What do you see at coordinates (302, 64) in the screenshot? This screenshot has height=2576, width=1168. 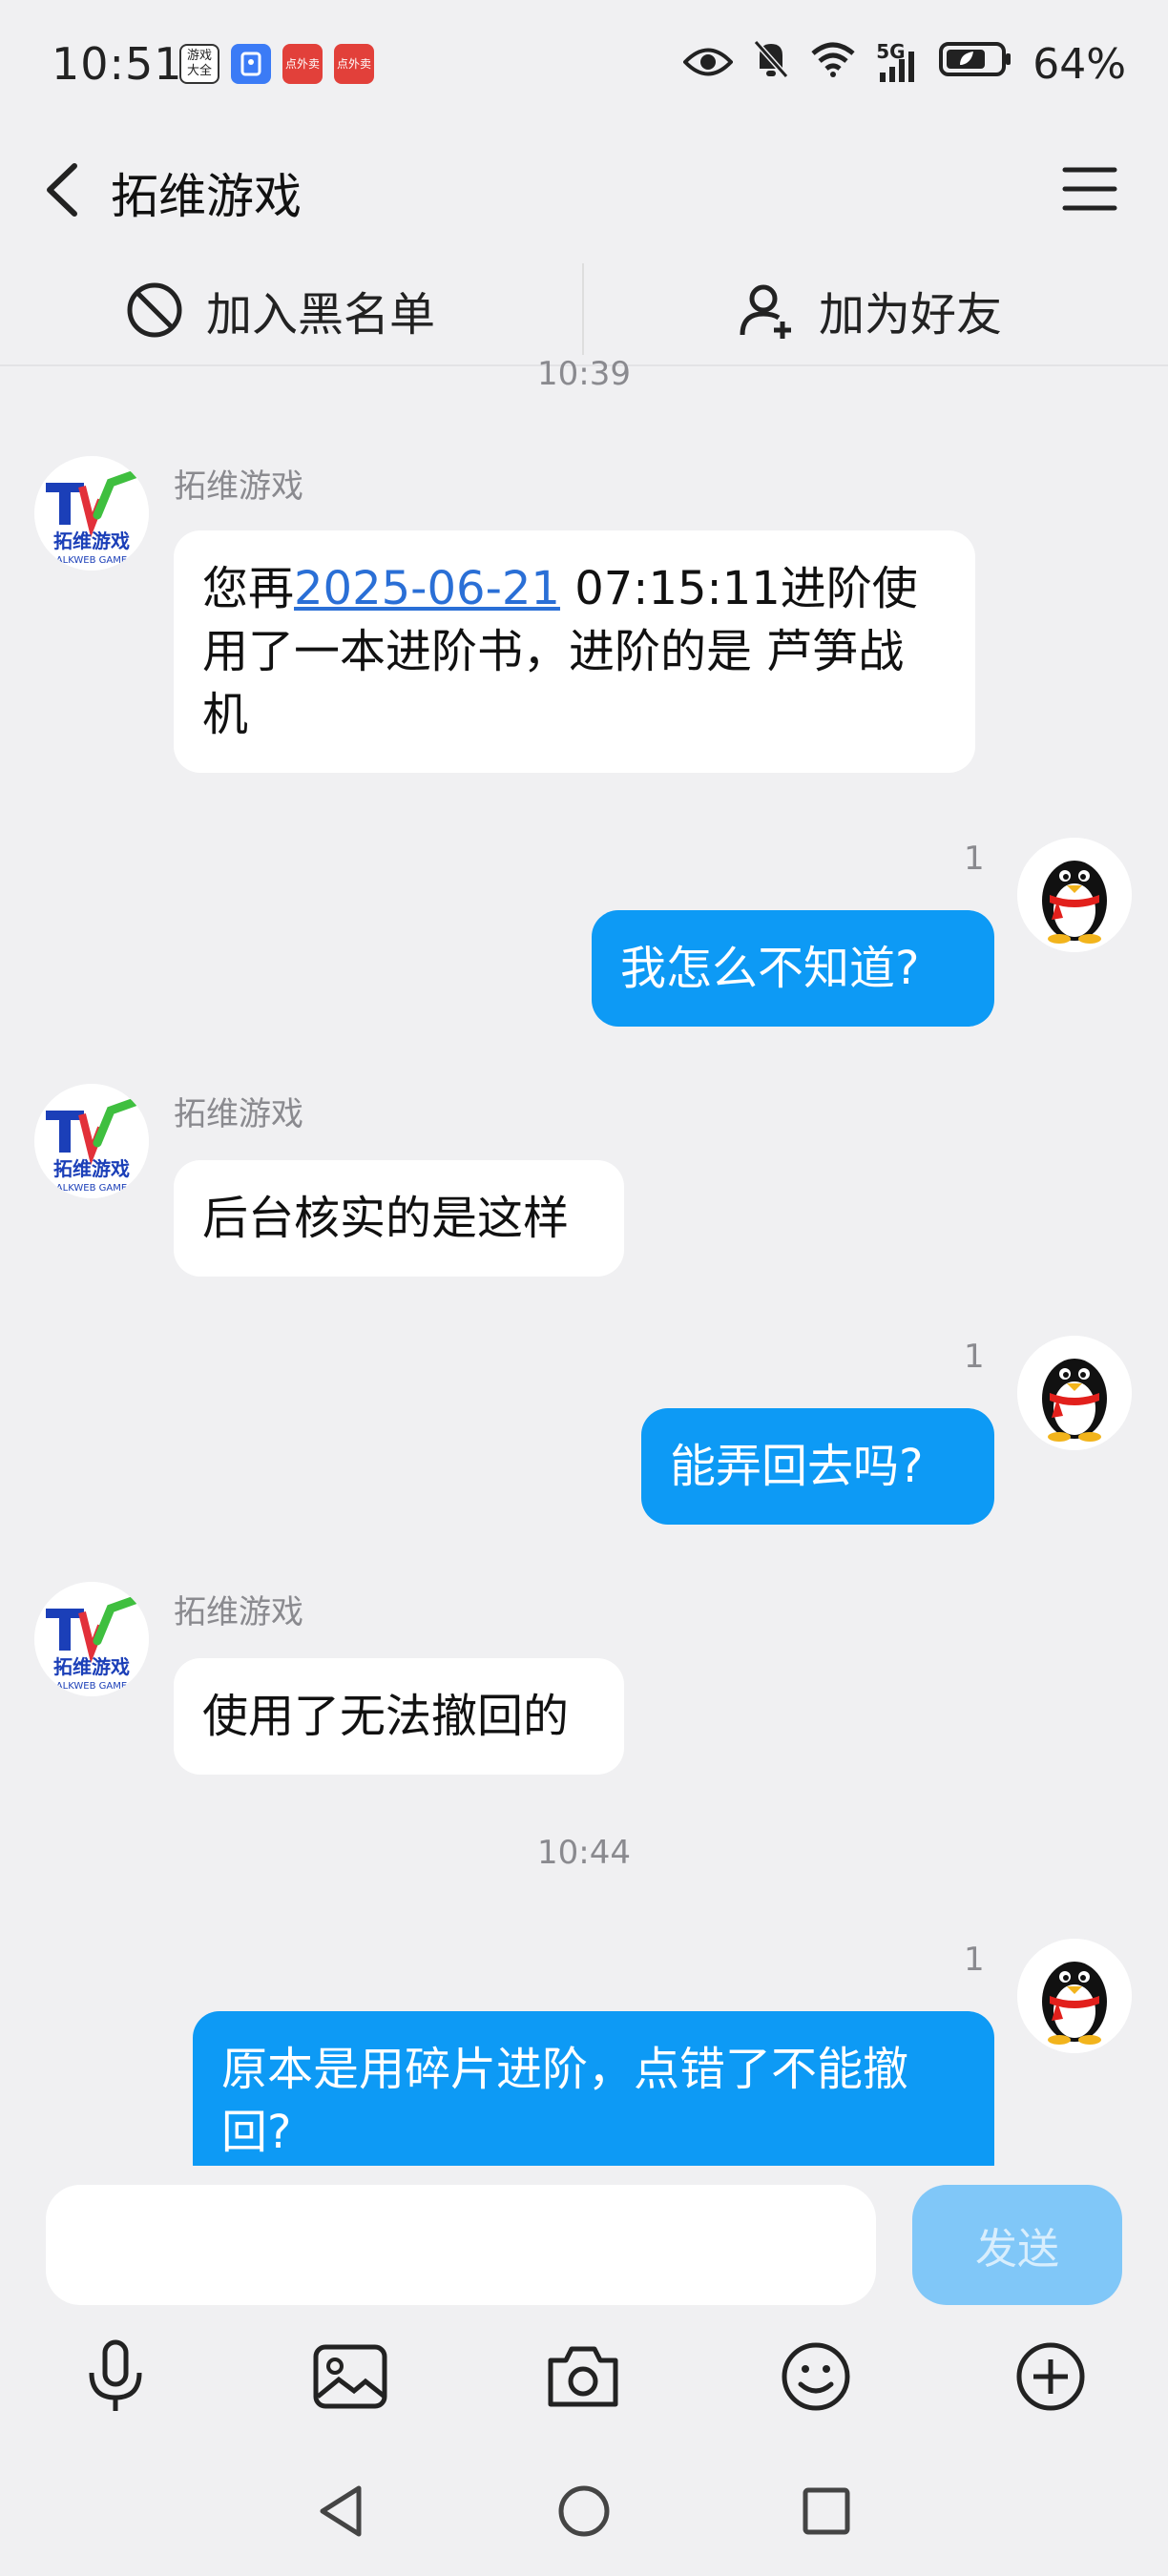 I see `takeout-app-icon: 点外卖` at bounding box center [302, 64].